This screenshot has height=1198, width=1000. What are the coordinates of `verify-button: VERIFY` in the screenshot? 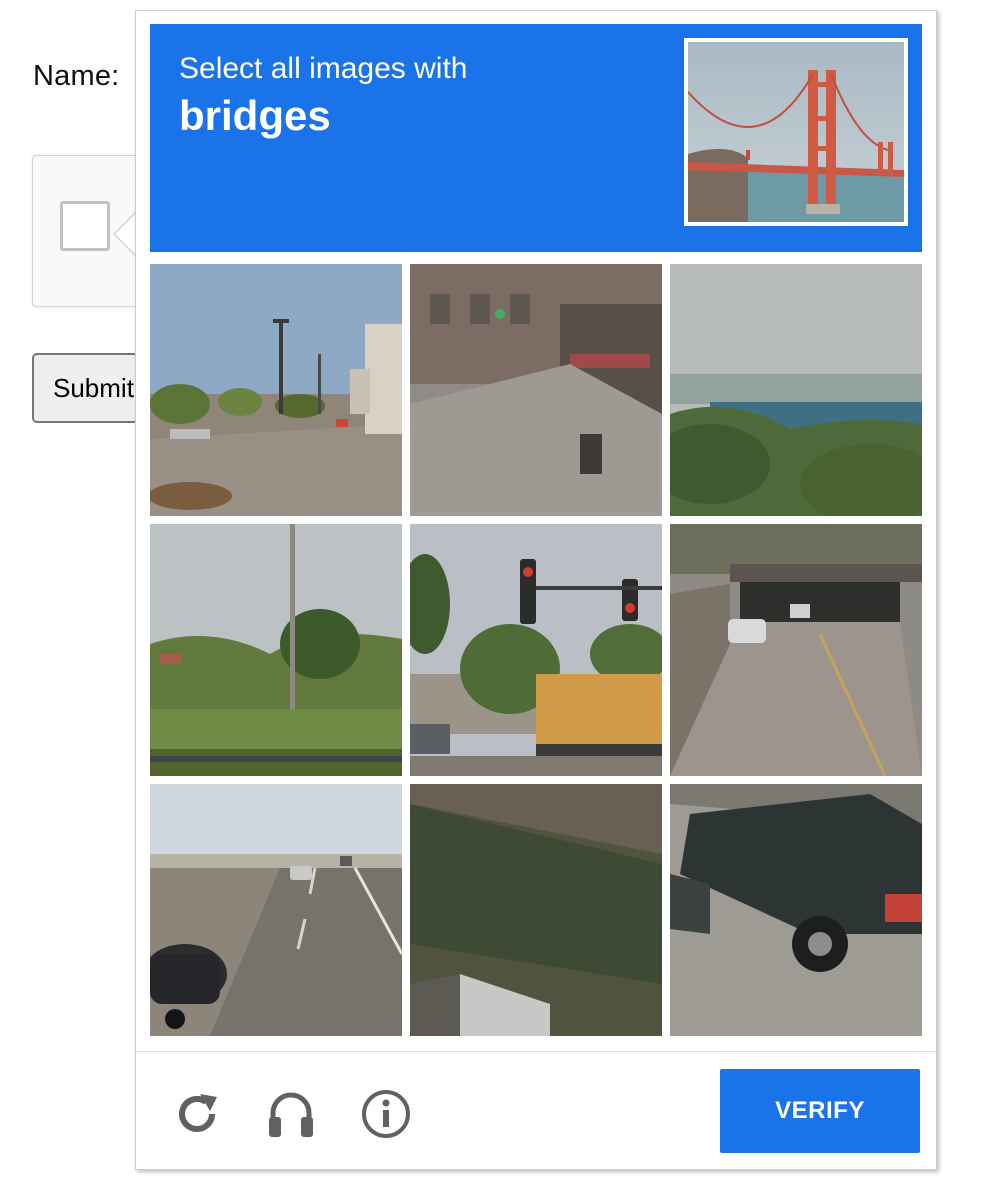 It's located at (820, 1111).